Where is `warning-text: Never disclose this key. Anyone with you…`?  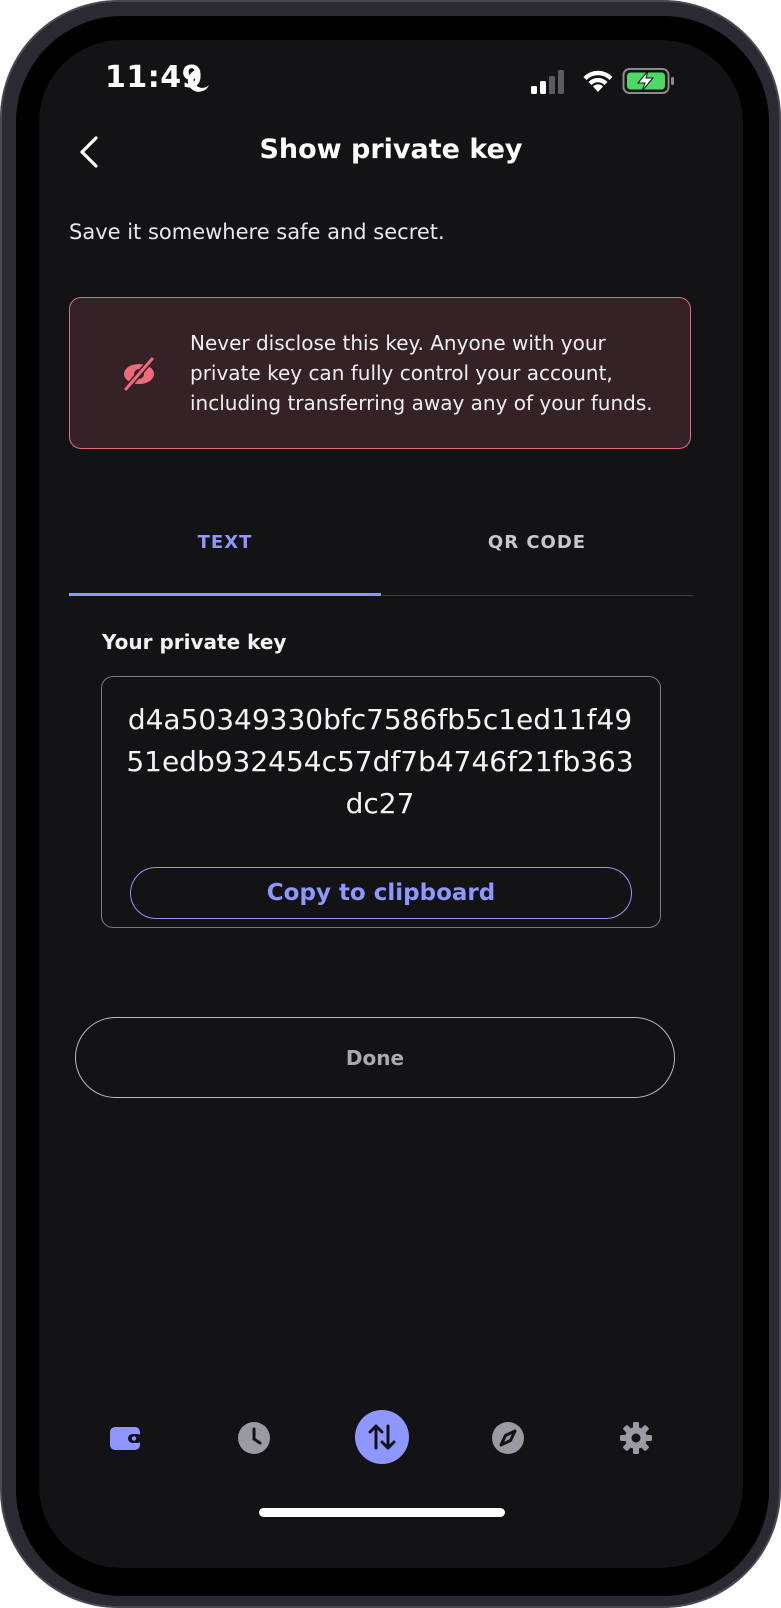
warning-text: Never disclose this key. Anyone with you… is located at coordinates (421, 373).